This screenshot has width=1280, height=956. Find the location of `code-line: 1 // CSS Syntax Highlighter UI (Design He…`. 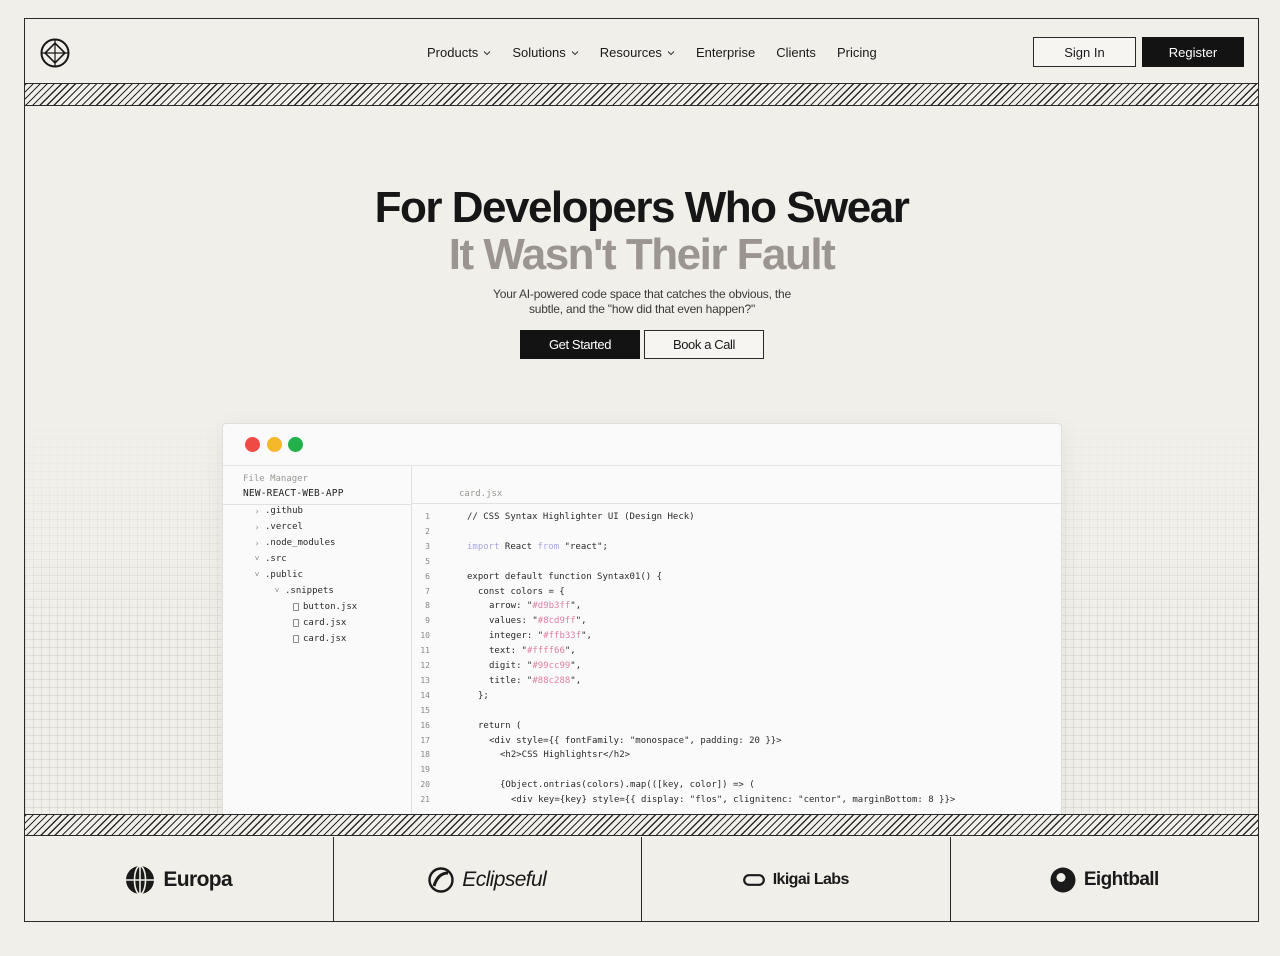

code-line: 1 // CSS Syntax Highlighter UI (Design He… is located at coordinates (736, 519).